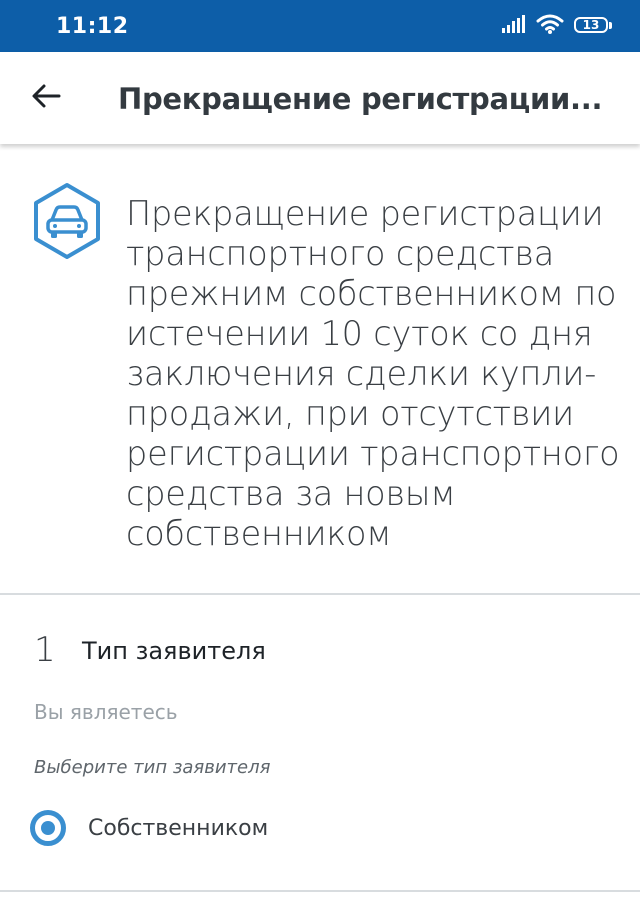  What do you see at coordinates (48, 828) in the screenshot?
I see `radio-selected-icon` at bounding box center [48, 828].